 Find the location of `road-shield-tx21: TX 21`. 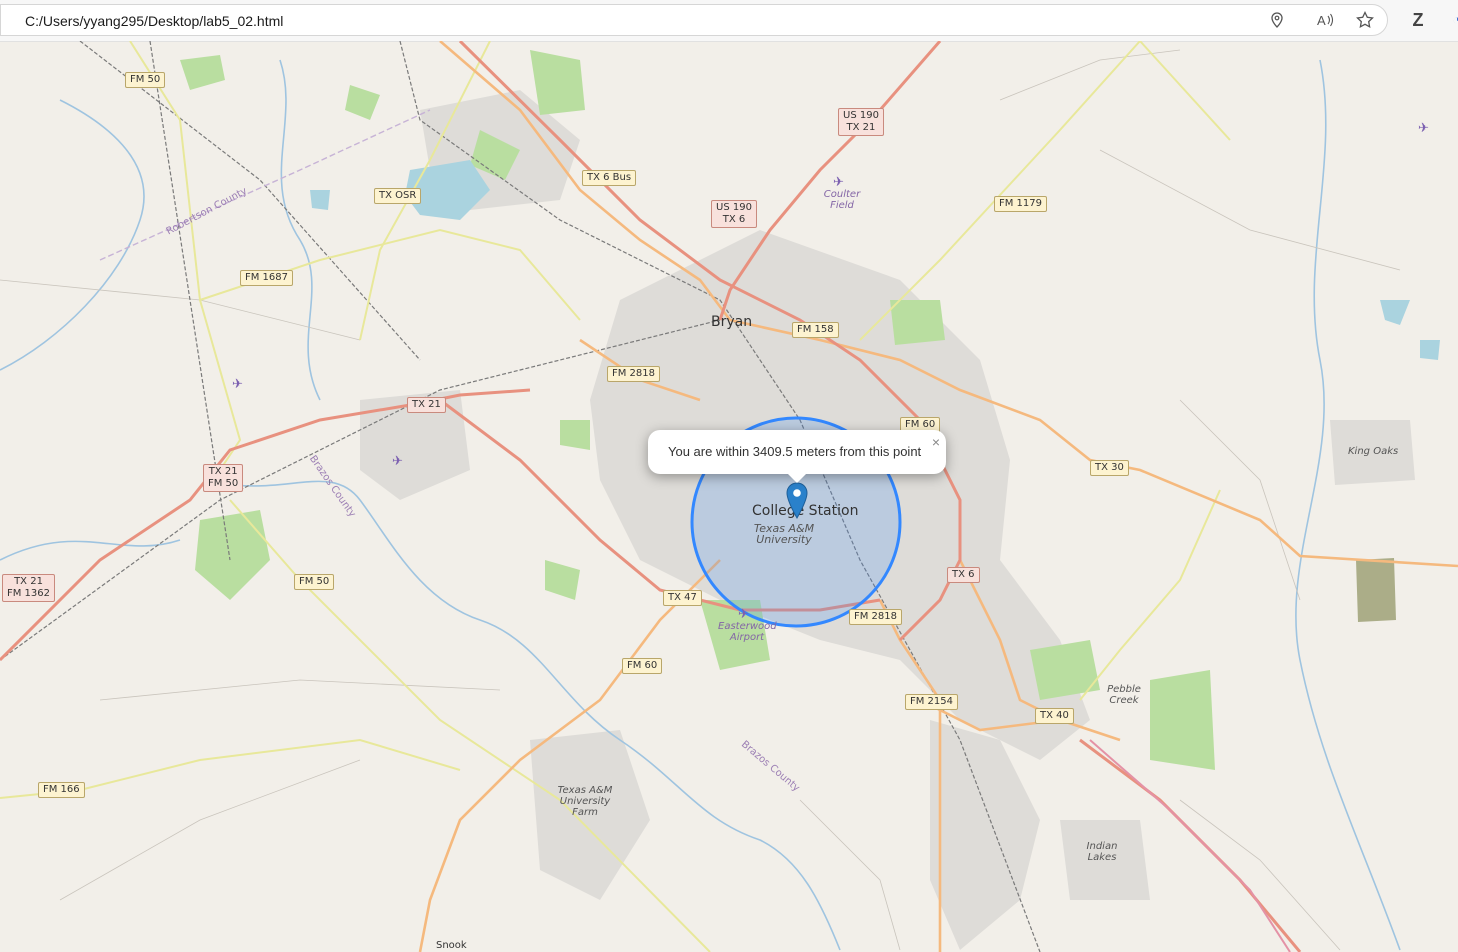

road-shield-tx21: TX 21 is located at coordinates (426, 405).